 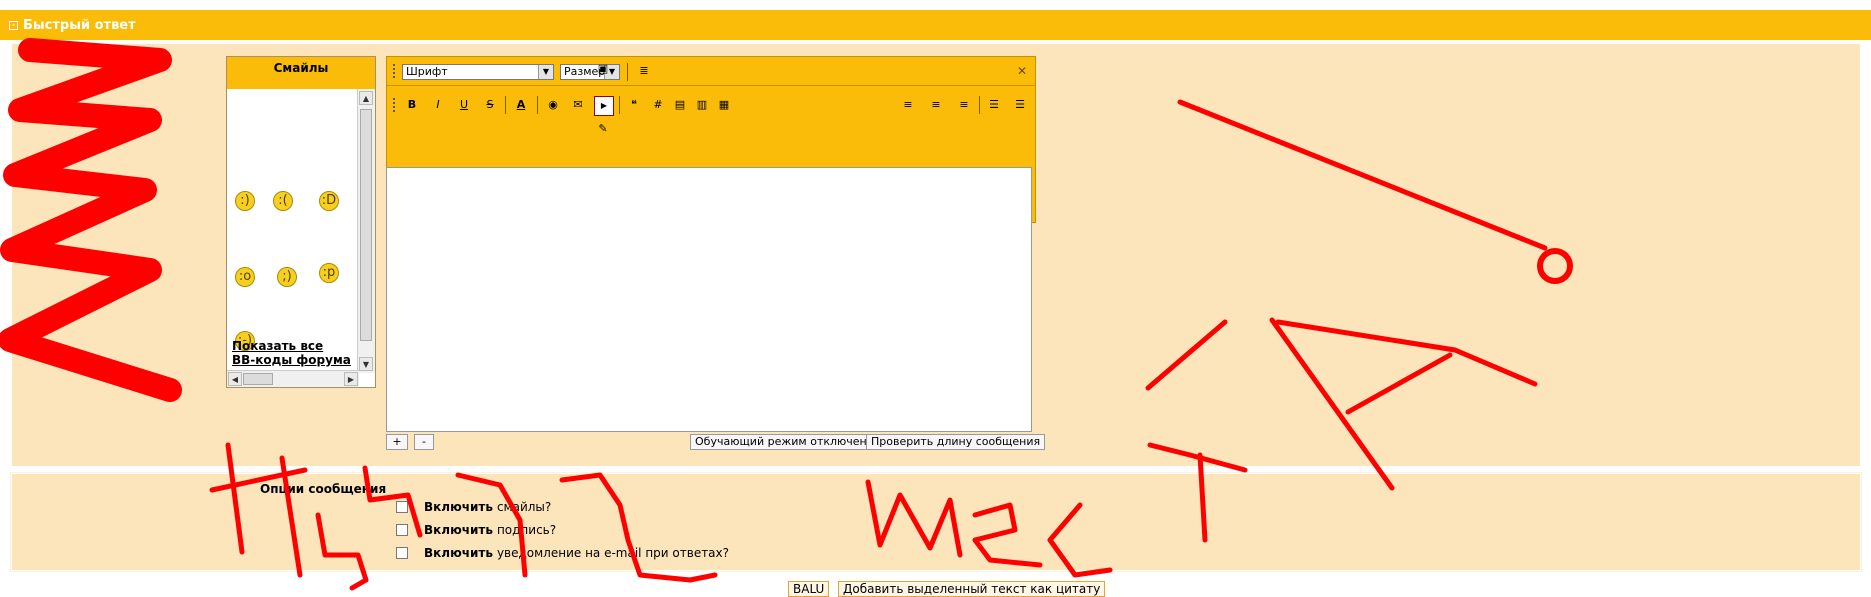 I want to click on show-all-line2: BB-коды форума, so click(x=291, y=360).